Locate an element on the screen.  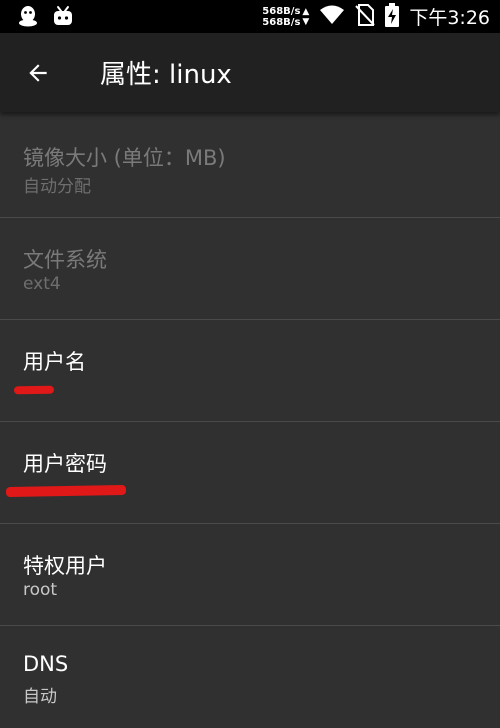
pref-summary: ext4 is located at coordinates (42, 284).